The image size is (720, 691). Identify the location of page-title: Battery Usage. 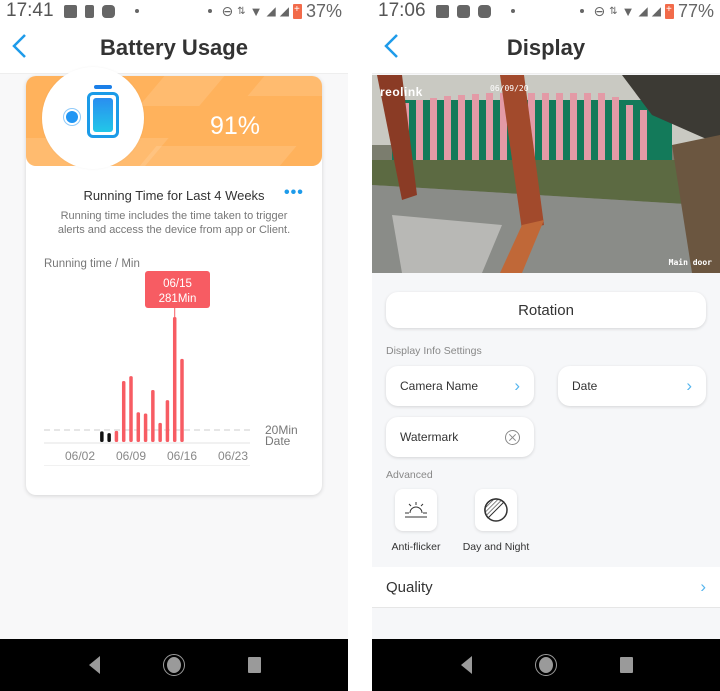
(174, 47).